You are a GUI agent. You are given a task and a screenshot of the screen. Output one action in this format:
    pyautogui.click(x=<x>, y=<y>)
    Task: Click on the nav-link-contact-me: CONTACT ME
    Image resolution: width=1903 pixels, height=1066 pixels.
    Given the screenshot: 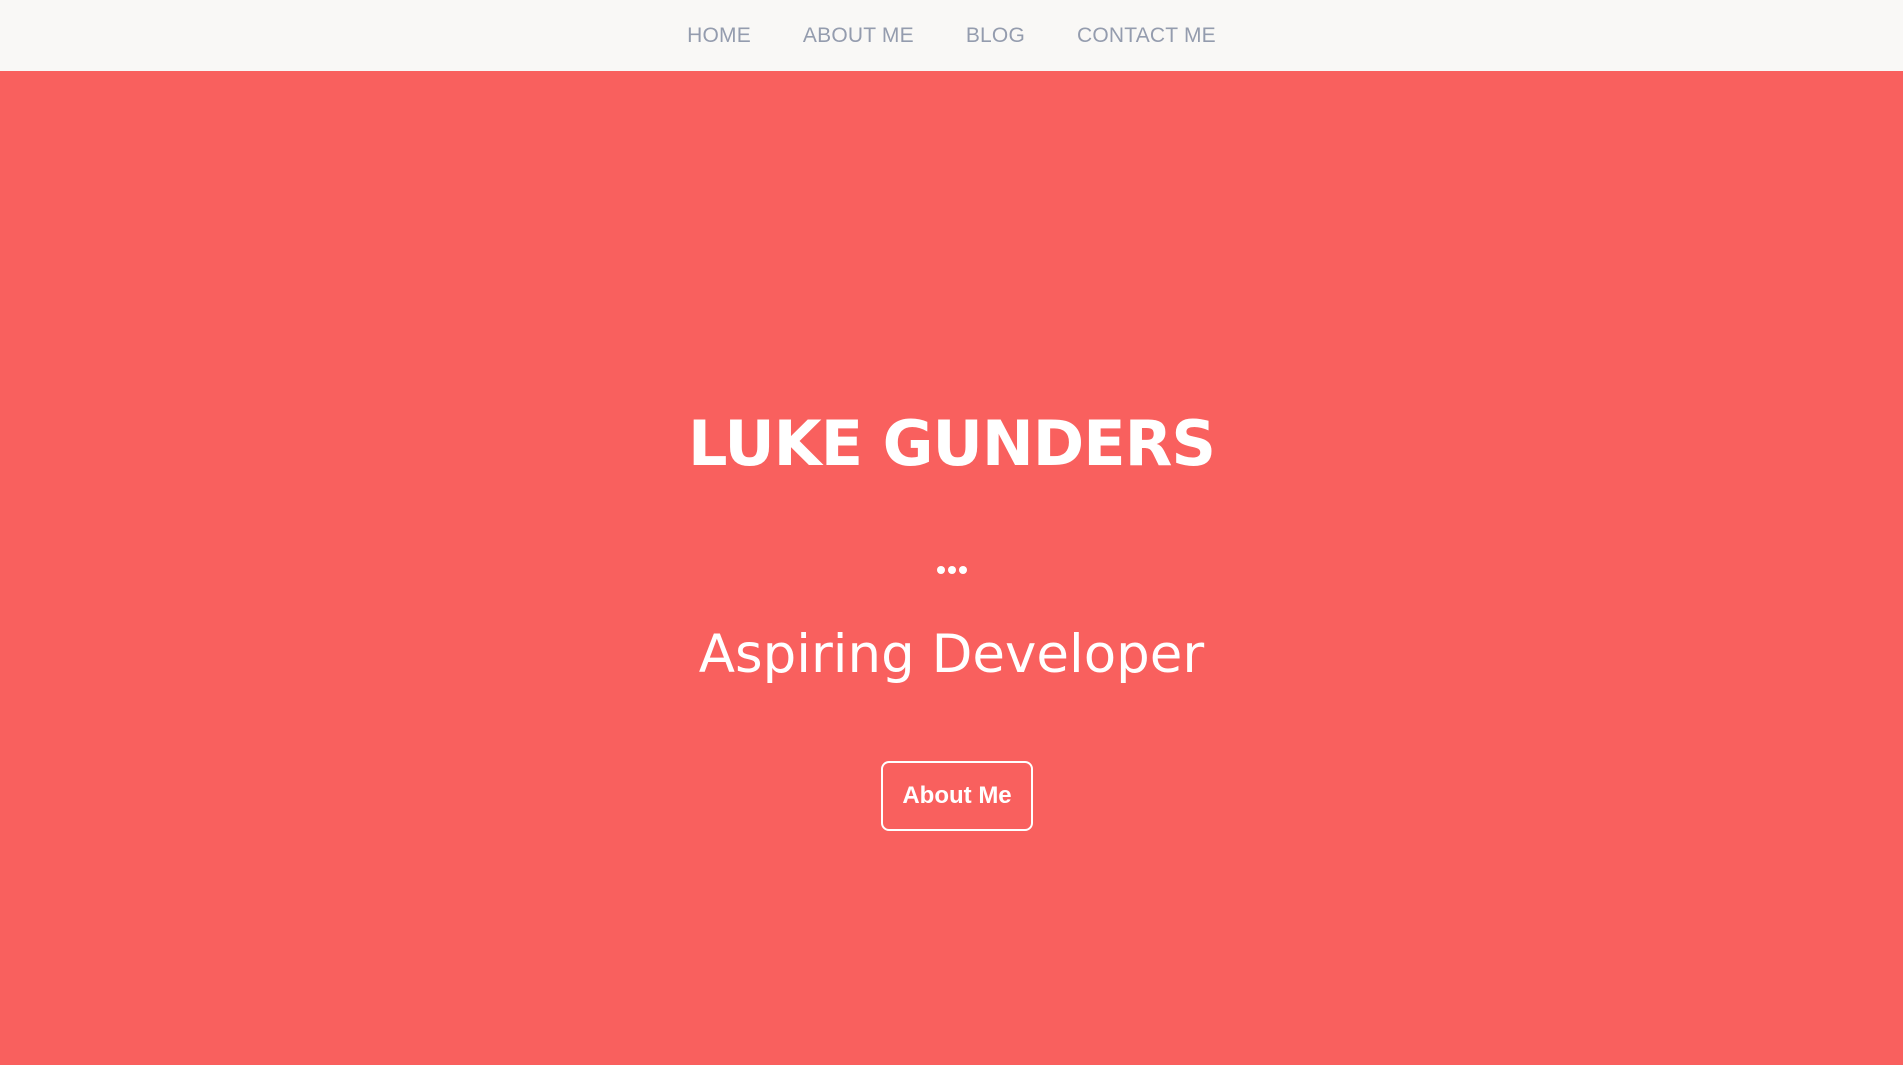 What is the action you would take?
    pyautogui.click(x=1146, y=35)
    